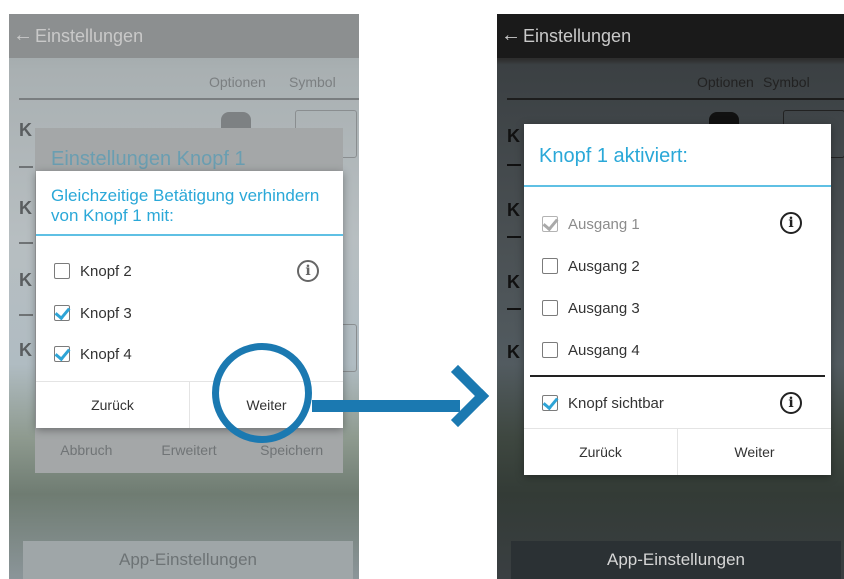 This screenshot has height=579, width=844. Describe the element at coordinates (106, 313) in the screenshot. I see `checkbox-label: Knopf 3` at that location.